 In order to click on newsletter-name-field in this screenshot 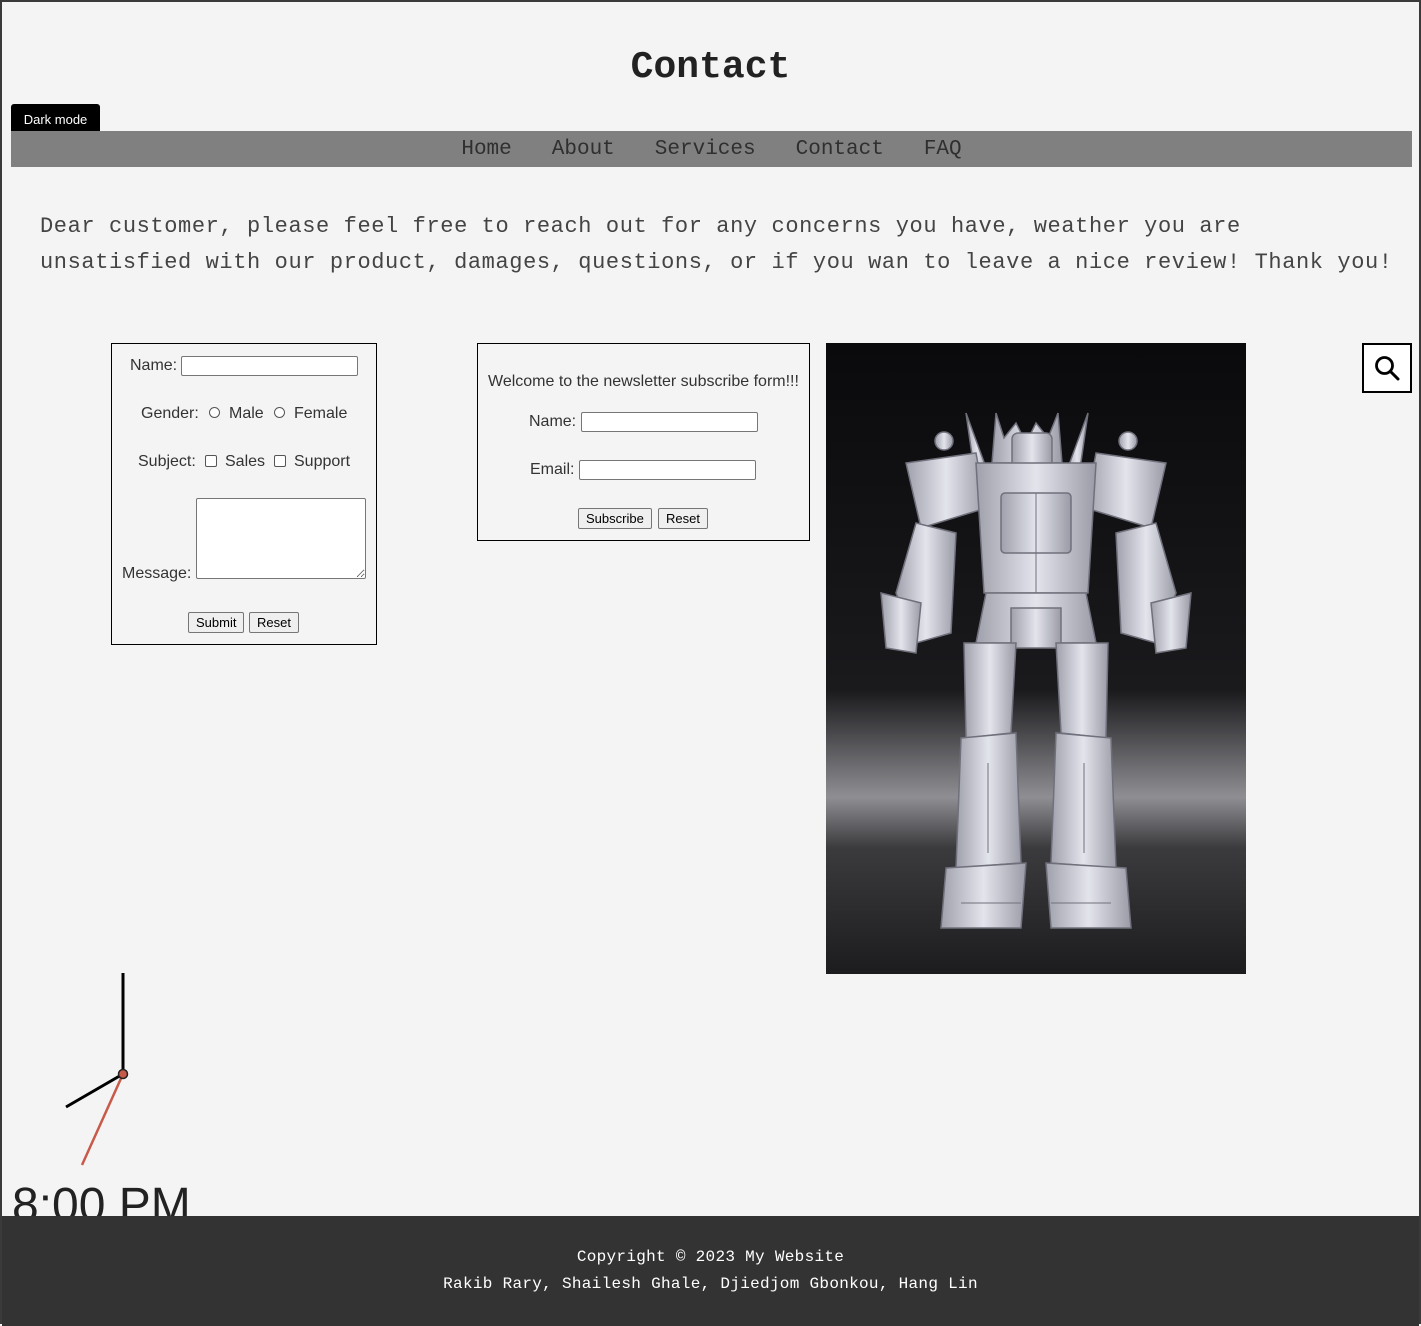, I will do `click(669, 422)`.